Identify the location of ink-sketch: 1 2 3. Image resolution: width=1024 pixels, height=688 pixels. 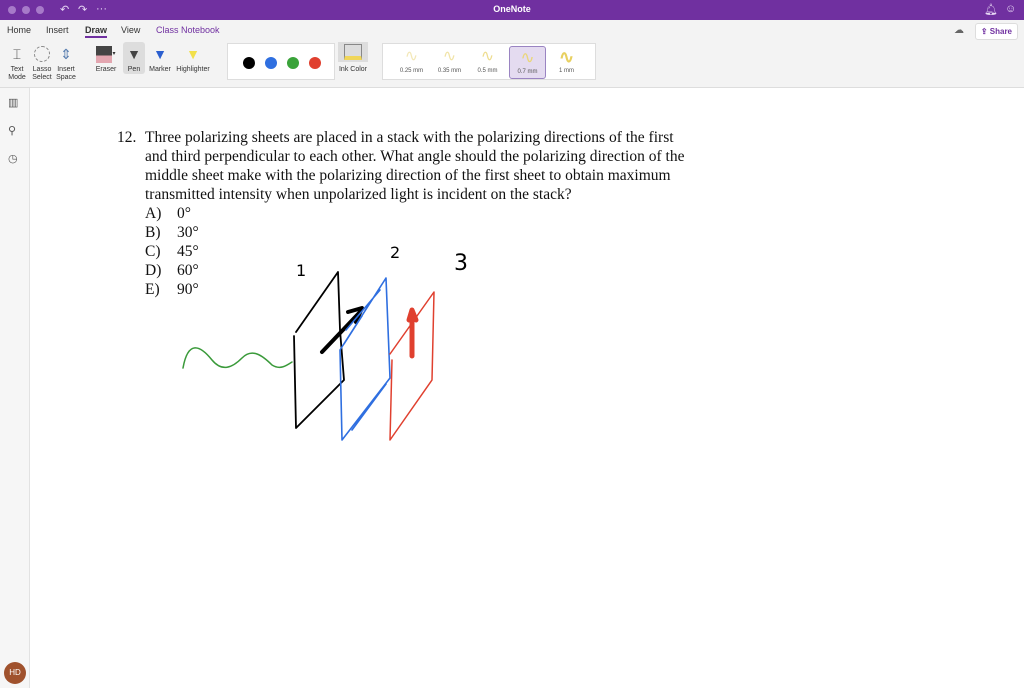
(325, 342).